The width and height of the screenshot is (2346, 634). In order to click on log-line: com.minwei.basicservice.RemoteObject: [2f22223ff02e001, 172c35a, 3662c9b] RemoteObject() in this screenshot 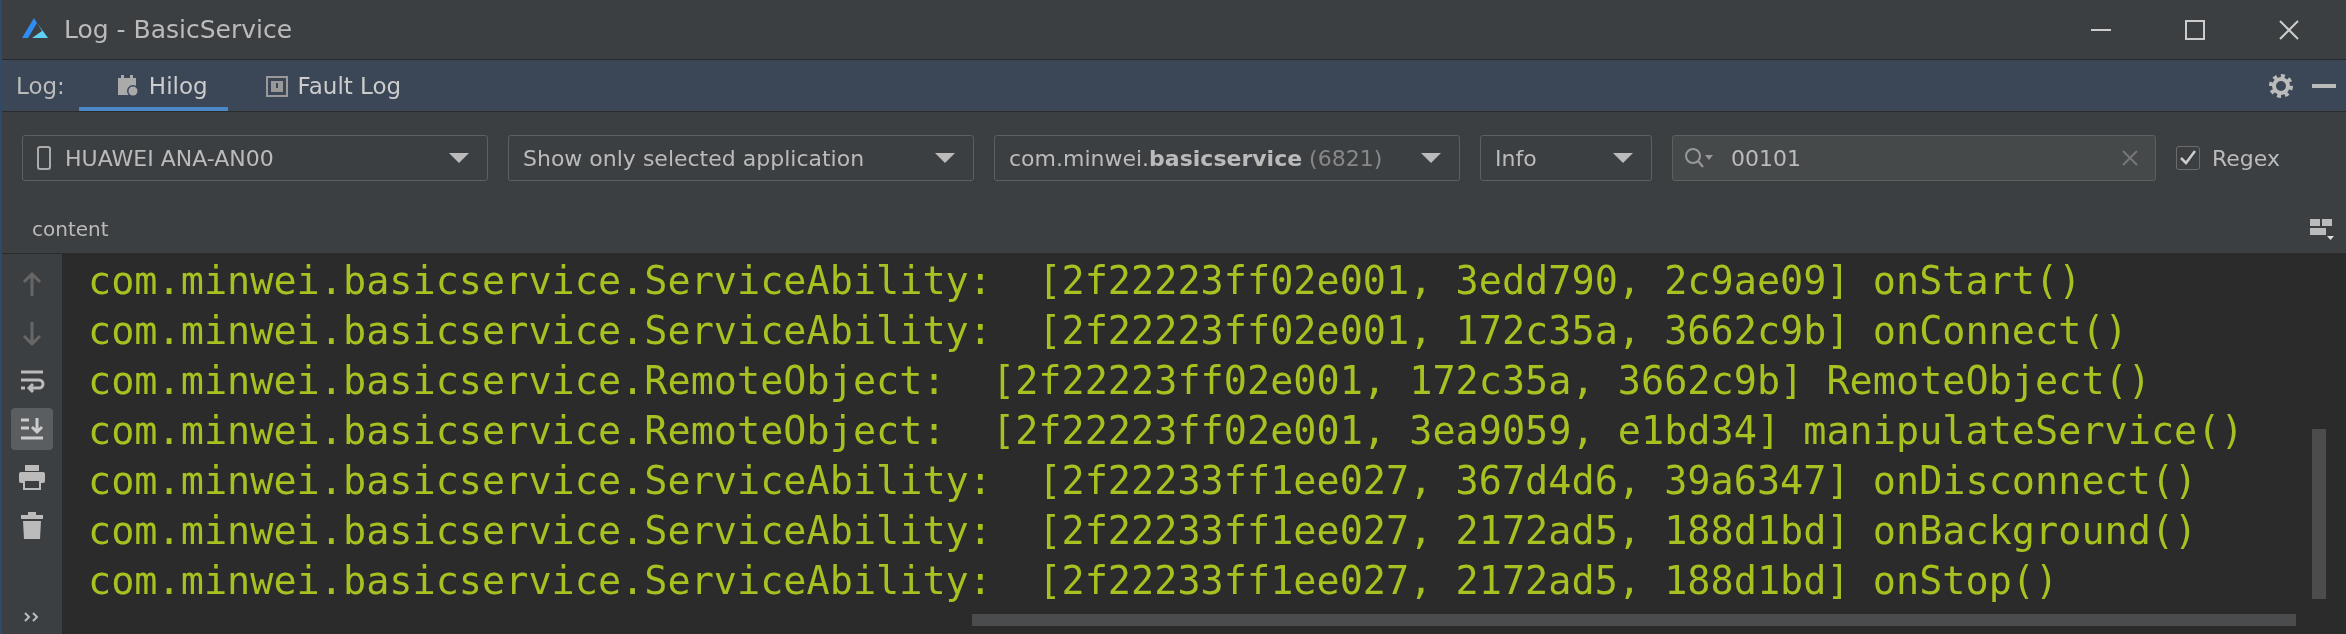, I will do `click(1119, 381)`.